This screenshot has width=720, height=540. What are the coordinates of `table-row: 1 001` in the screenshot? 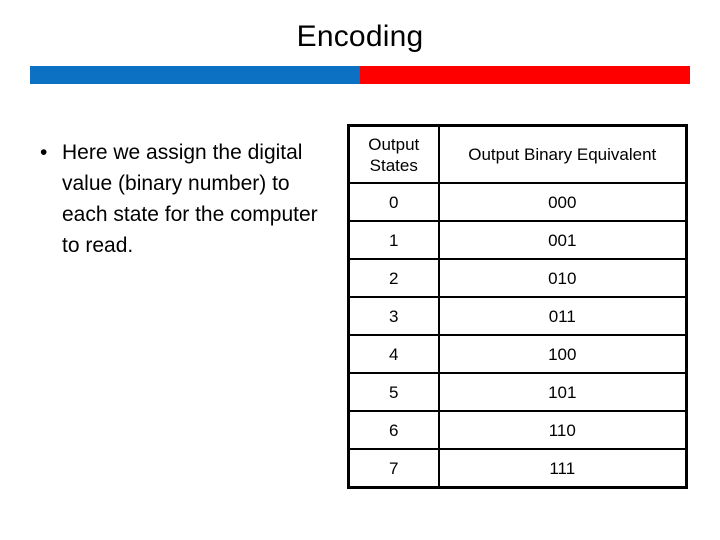 It's located at (517, 240).